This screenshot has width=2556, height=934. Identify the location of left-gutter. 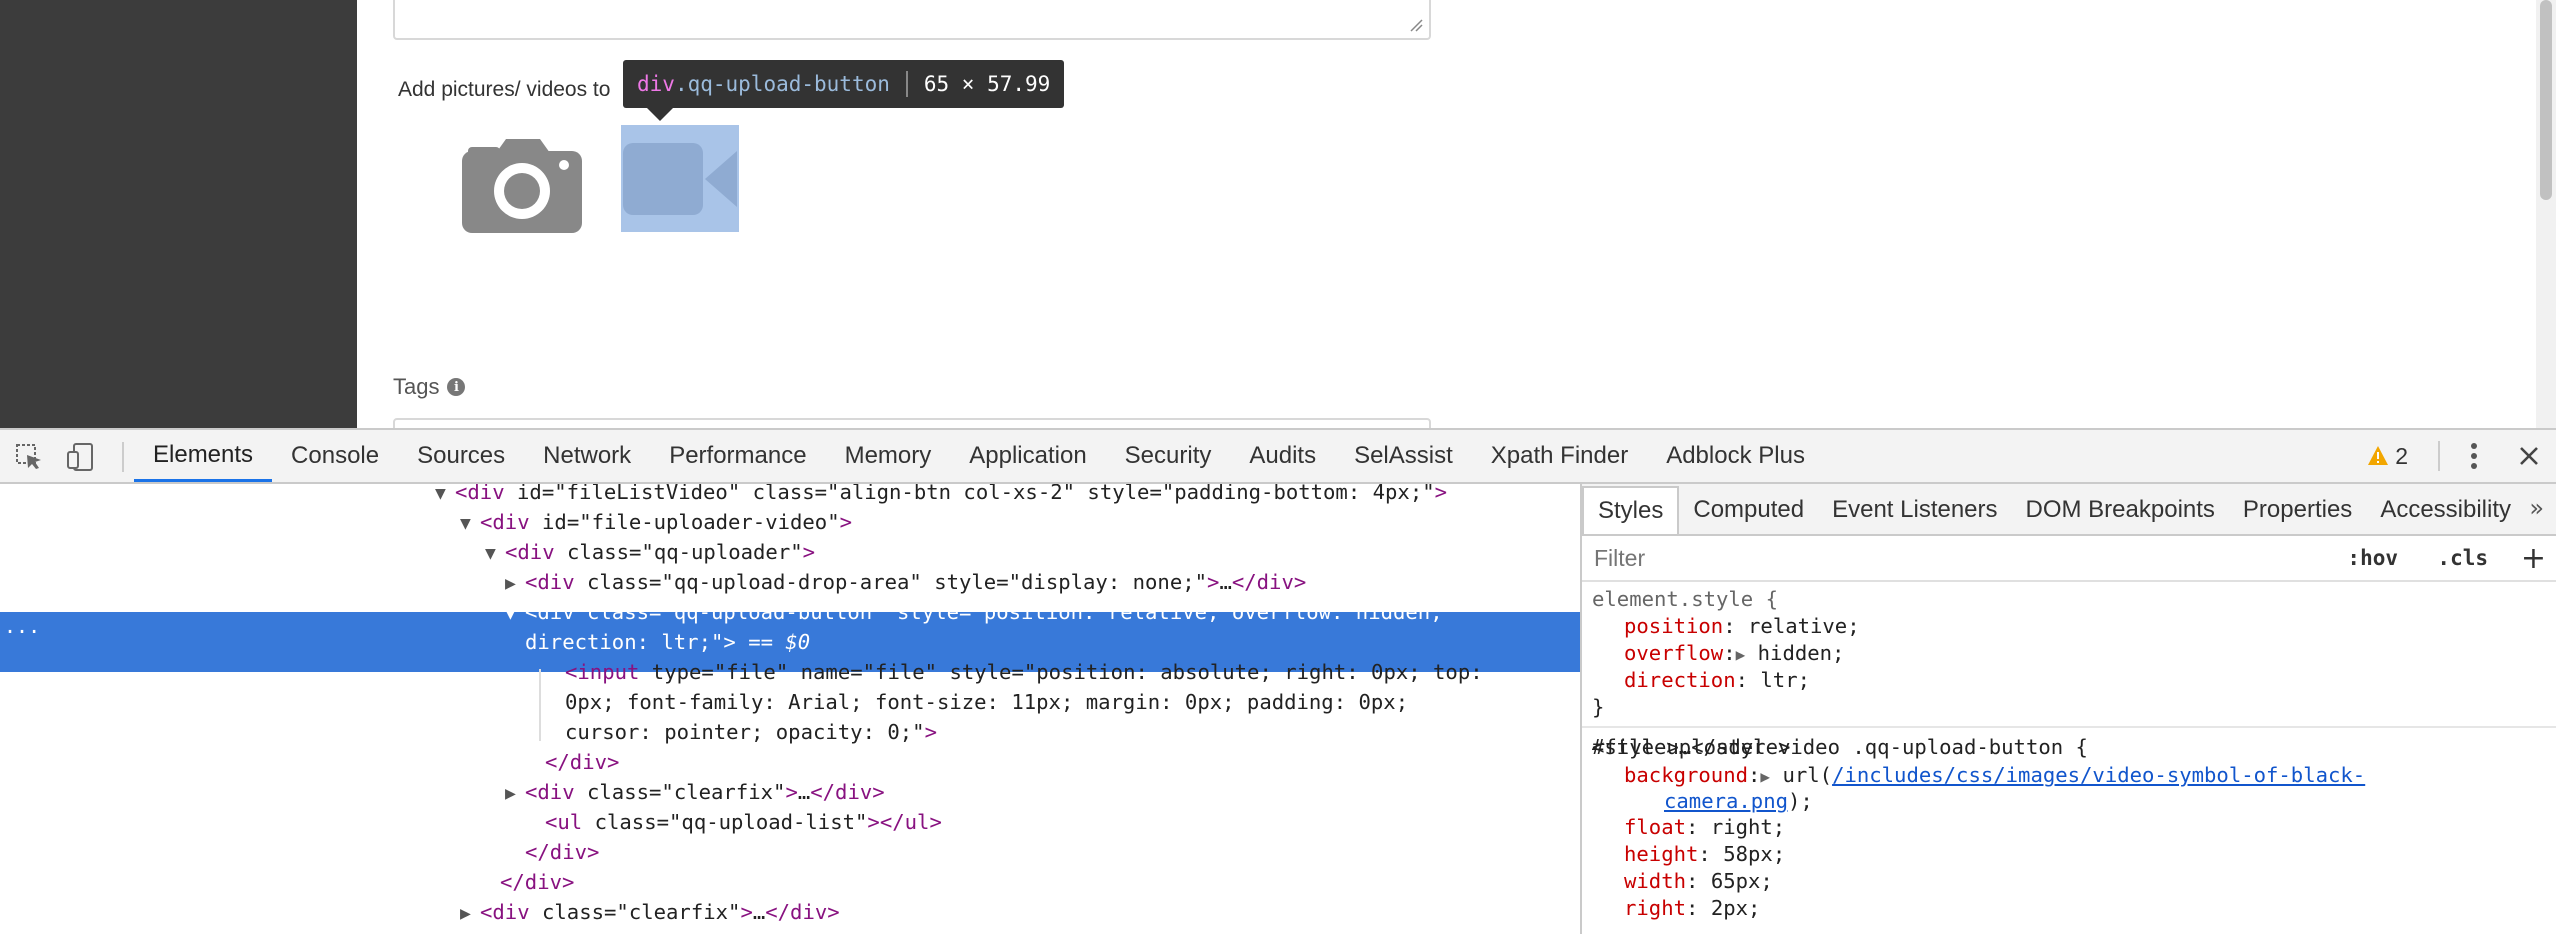
(178, 214).